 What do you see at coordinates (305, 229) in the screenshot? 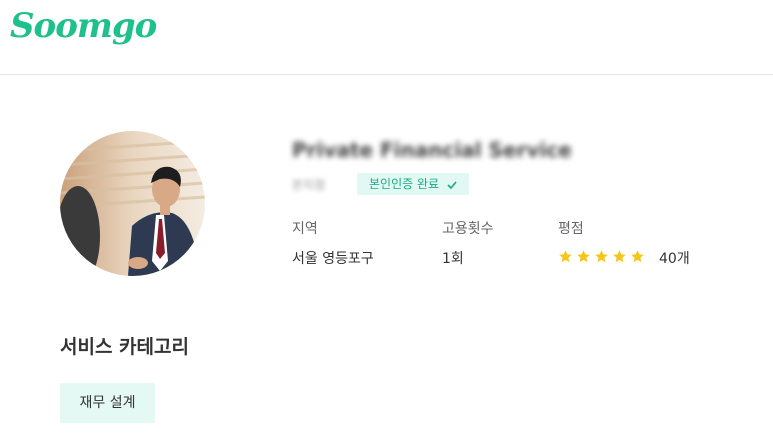
I see `region-label: 지역` at bounding box center [305, 229].